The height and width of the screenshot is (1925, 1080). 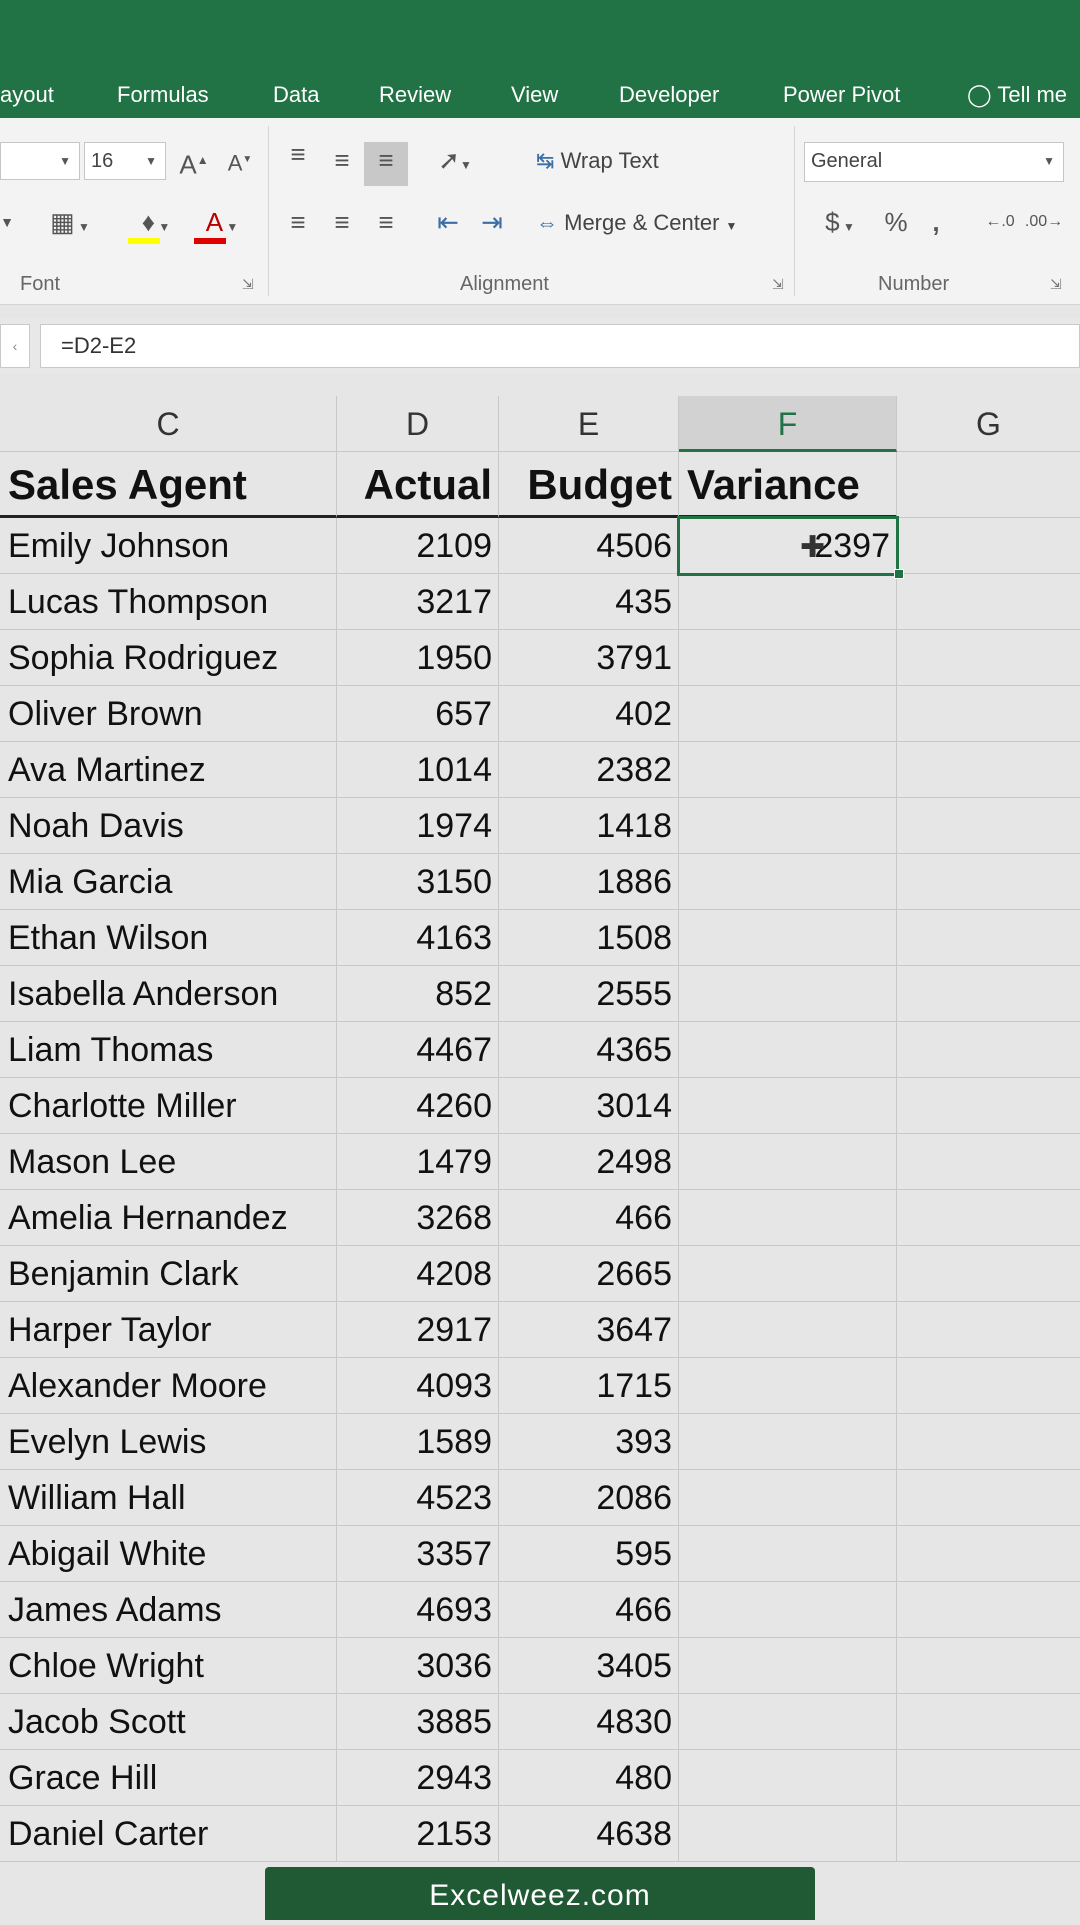 What do you see at coordinates (156, 223) in the screenshot?
I see `fill-color-icon: ♦ ▼` at bounding box center [156, 223].